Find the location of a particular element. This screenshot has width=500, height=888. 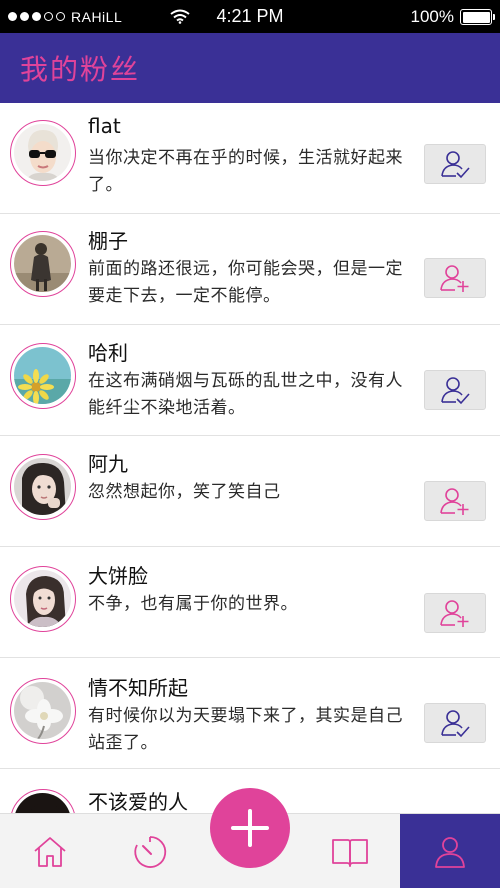

list-item: 情不知所起 有时候你以为天要塌下来了，其实是自己站歪了。 is located at coordinates (250, 713).